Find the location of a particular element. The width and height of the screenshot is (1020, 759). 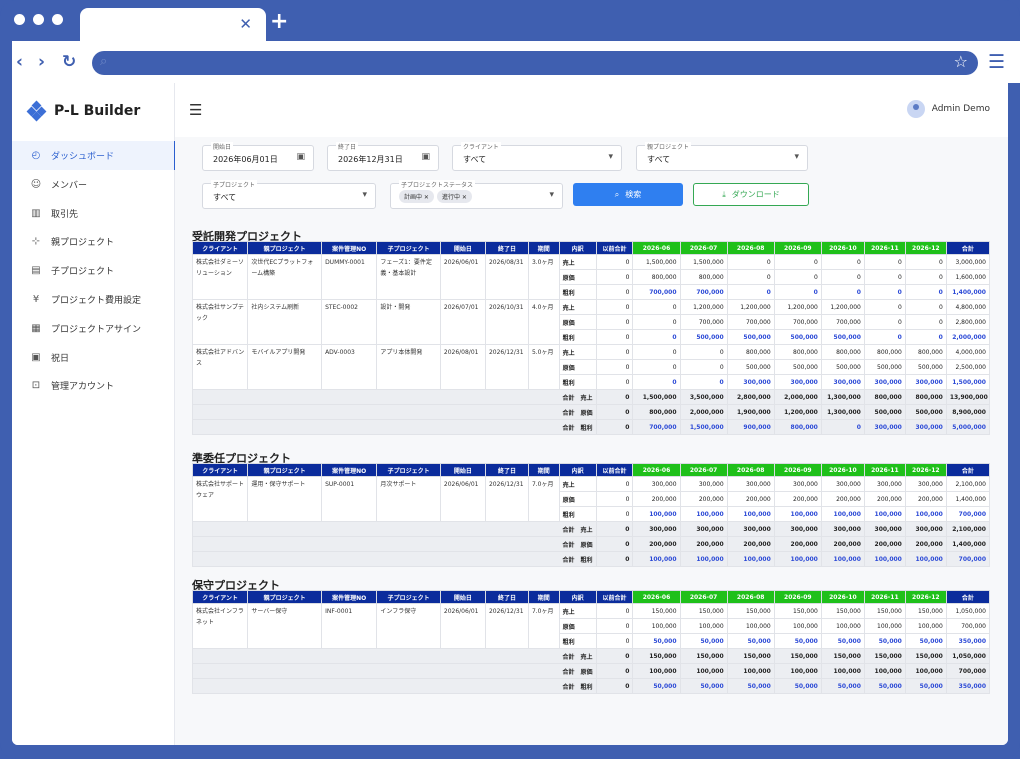

status-multiselect: 子プロジェクトステータス 計画中 ✕ 進行中 ✕ ▾ is located at coordinates (476, 194).